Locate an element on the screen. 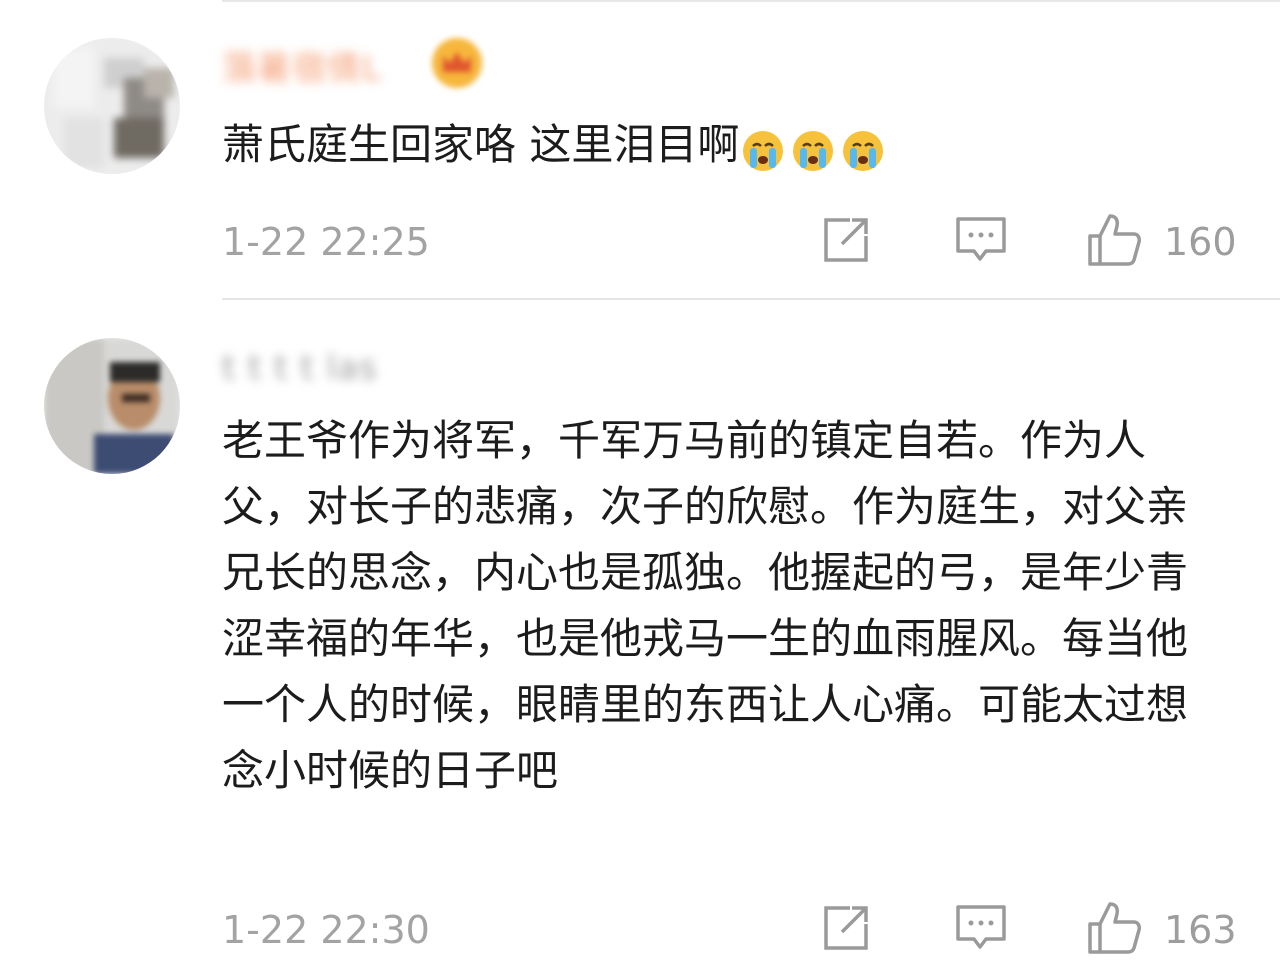 The width and height of the screenshot is (1280, 976). like-button: 163 is located at coordinates (1161, 930).